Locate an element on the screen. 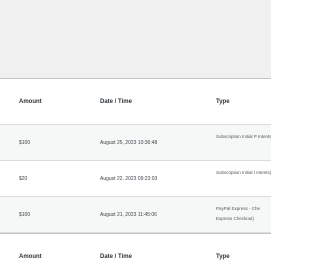 This screenshot has height=271, width=320. table-header-row: Amount Date / Time Type is located at coordinates (135, 102).